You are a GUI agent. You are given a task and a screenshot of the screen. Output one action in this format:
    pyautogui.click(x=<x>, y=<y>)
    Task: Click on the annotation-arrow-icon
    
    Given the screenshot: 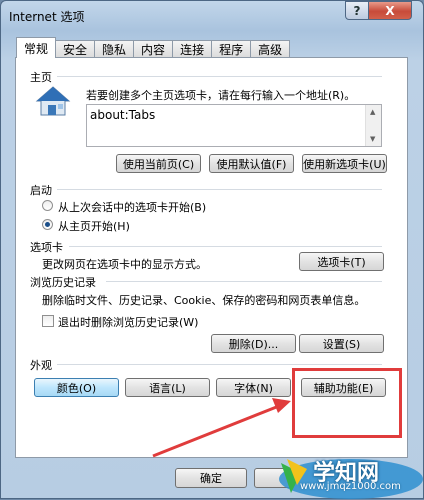 What is the action you would take?
    pyautogui.click(x=221, y=428)
    